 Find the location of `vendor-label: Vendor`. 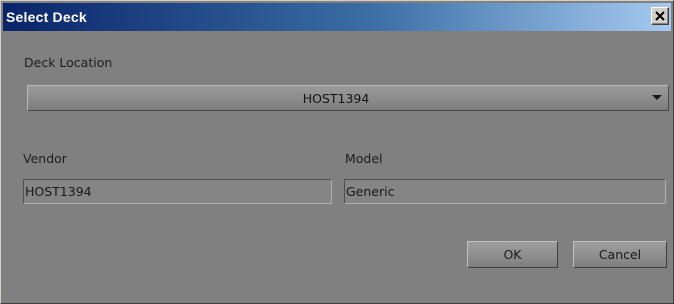

vendor-label: Vendor is located at coordinates (45, 158).